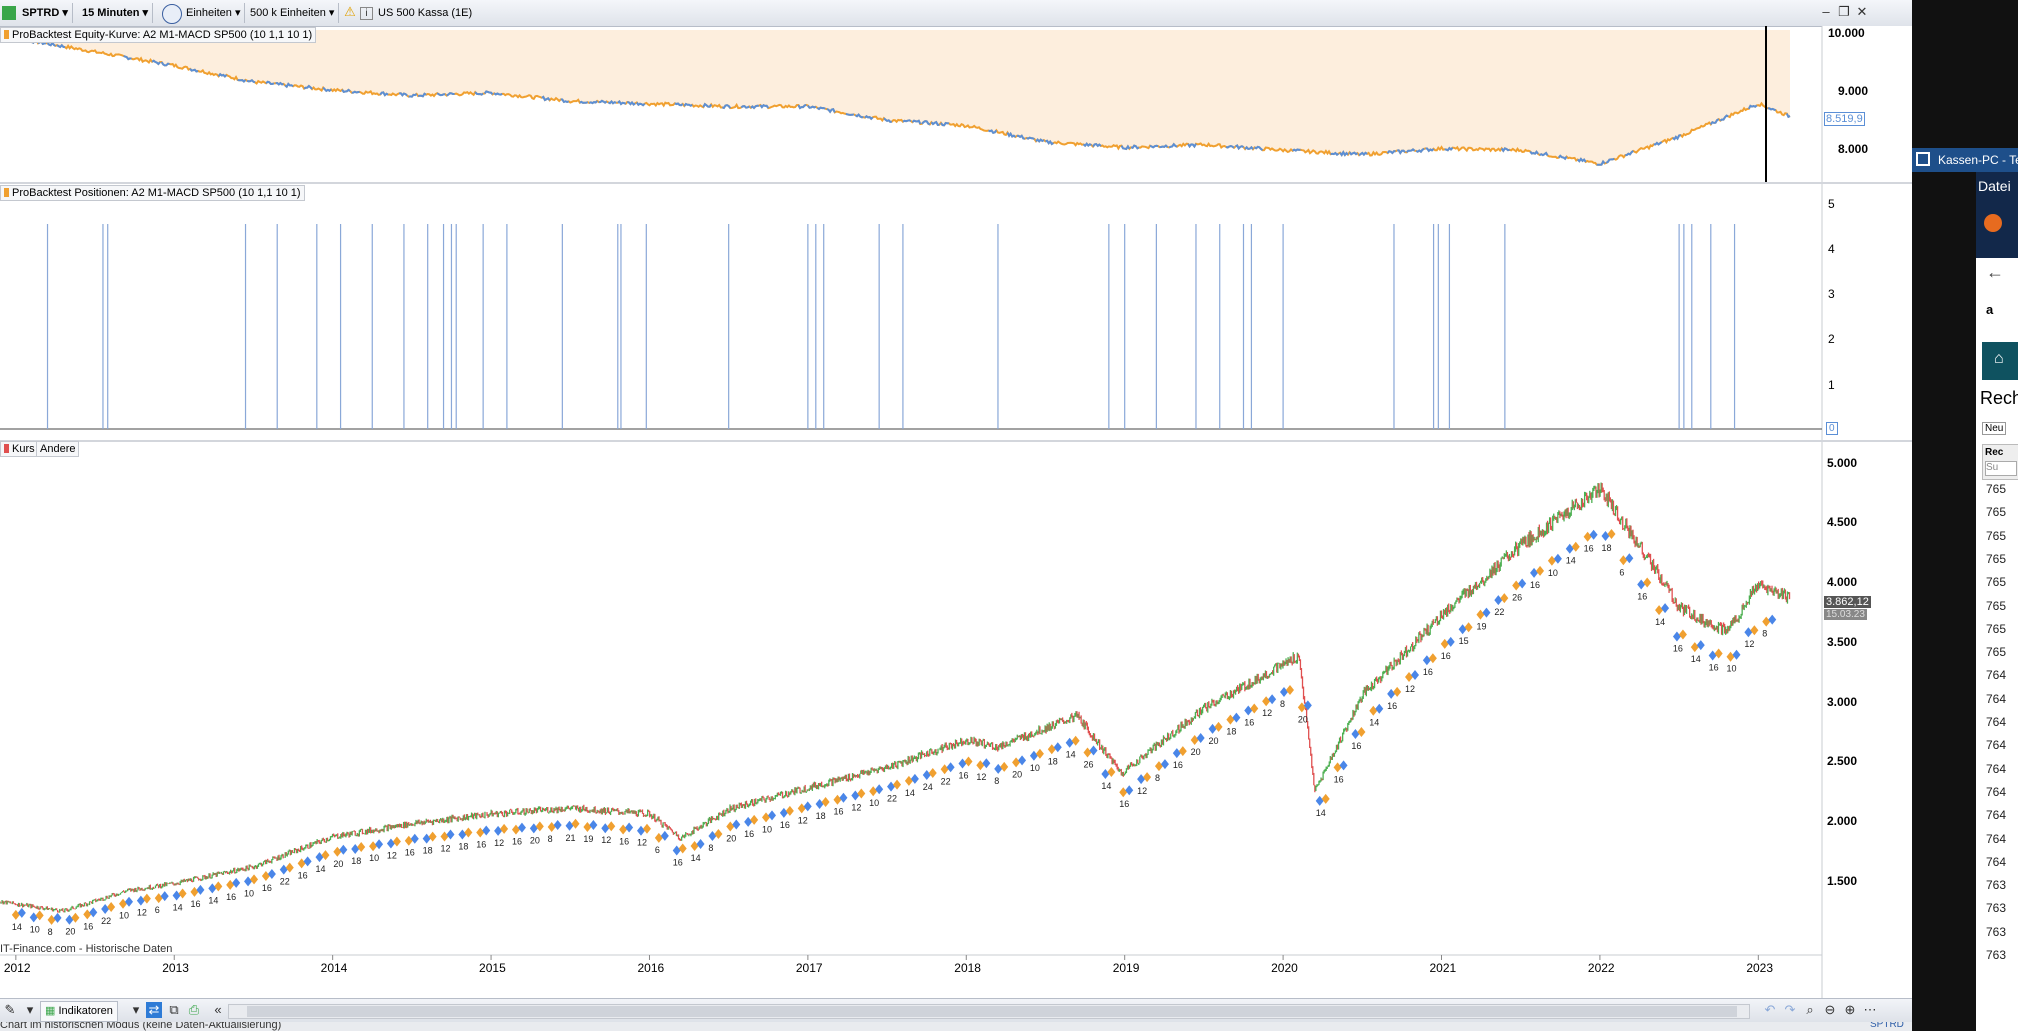  I want to click on interval-selector: 15 Minuten ▾, so click(116, 13).